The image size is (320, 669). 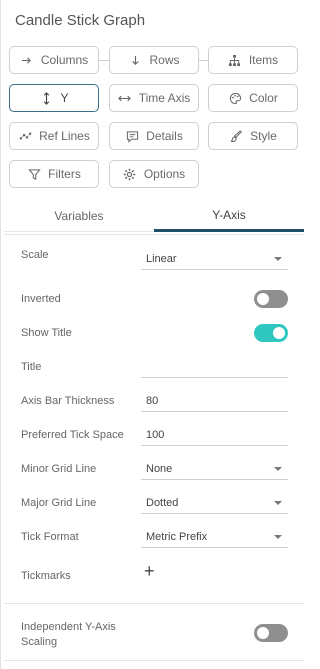 What do you see at coordinates (50, 537) in the screenshot?
I see `tick-format-label: Tick Format` at bounding box center [50, 537].